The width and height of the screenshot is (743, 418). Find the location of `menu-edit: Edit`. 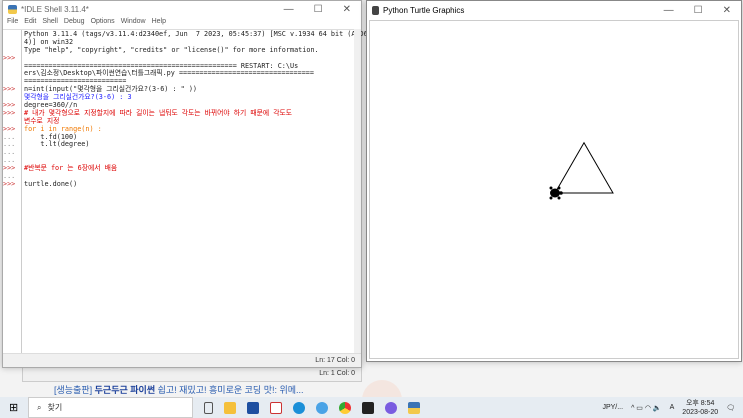

menu-edit: Edit is located at coordinates (30, 23).